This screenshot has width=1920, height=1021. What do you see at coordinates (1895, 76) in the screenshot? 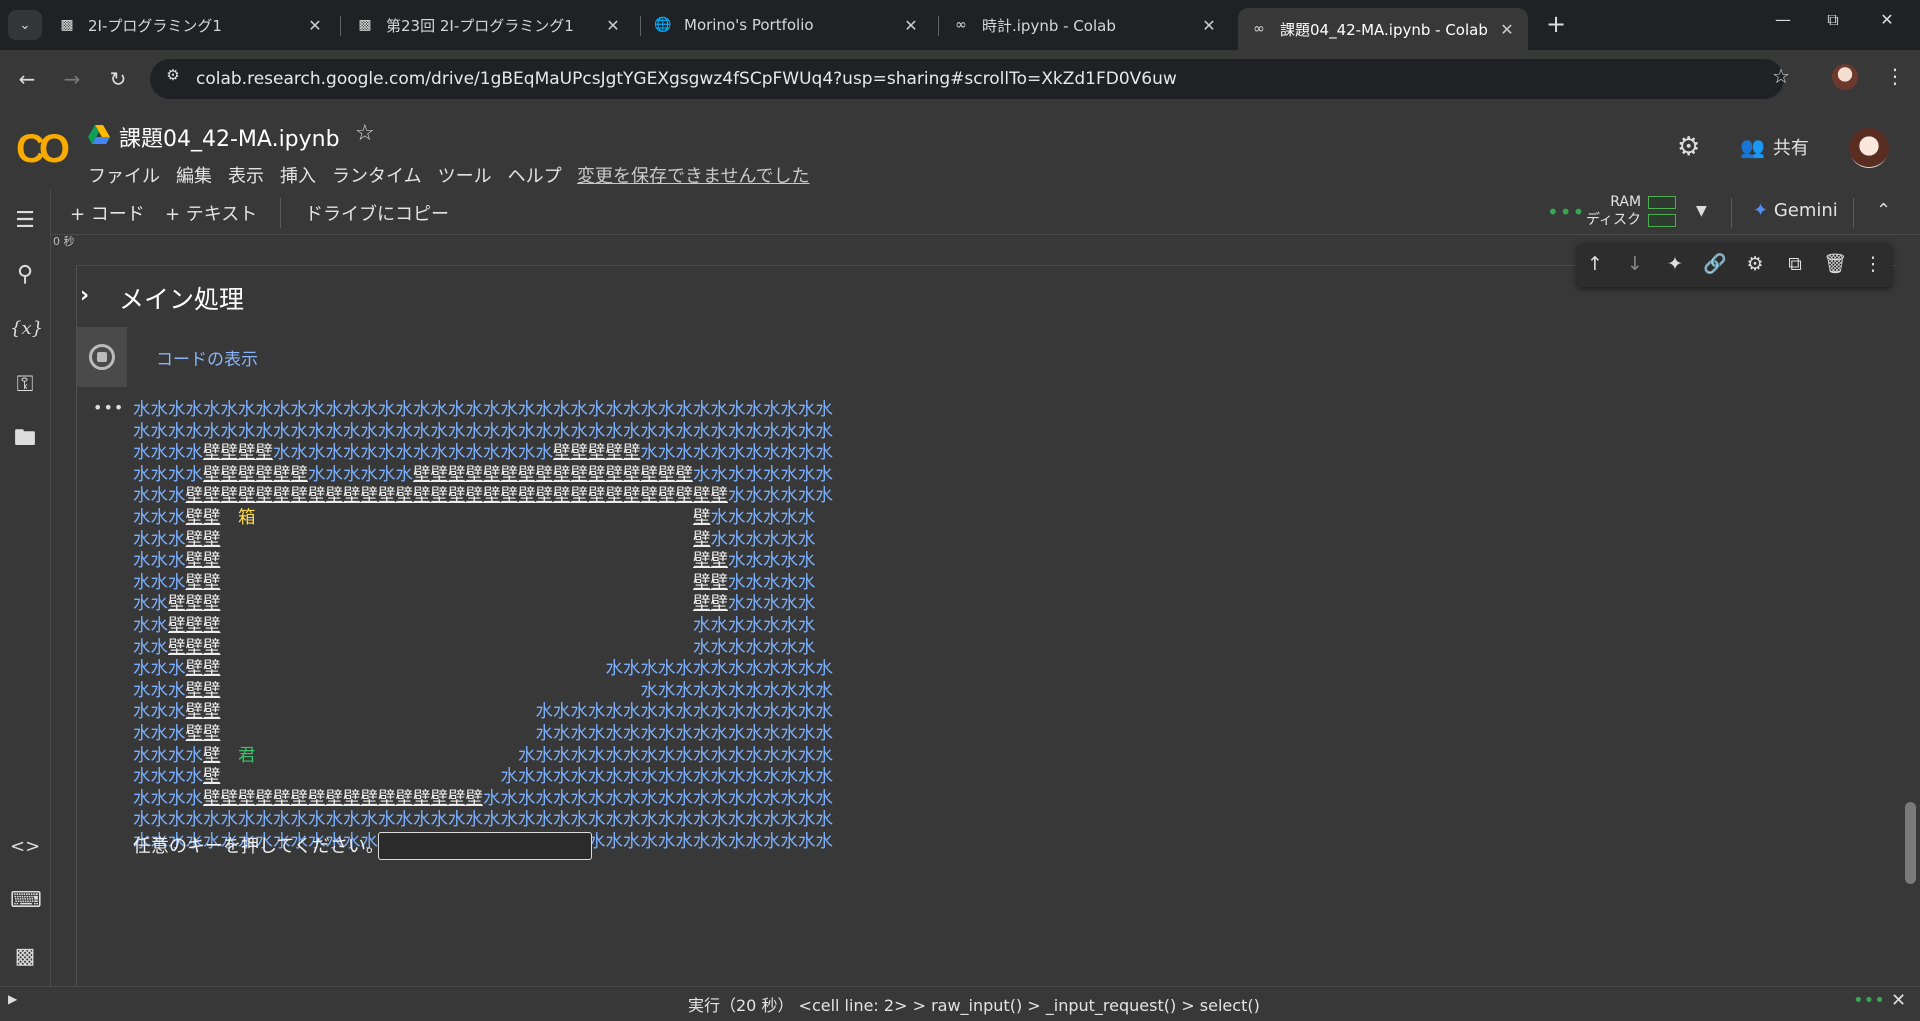
I see `browser-menu-icon: ⋮` at bounding box center [1895, 76].